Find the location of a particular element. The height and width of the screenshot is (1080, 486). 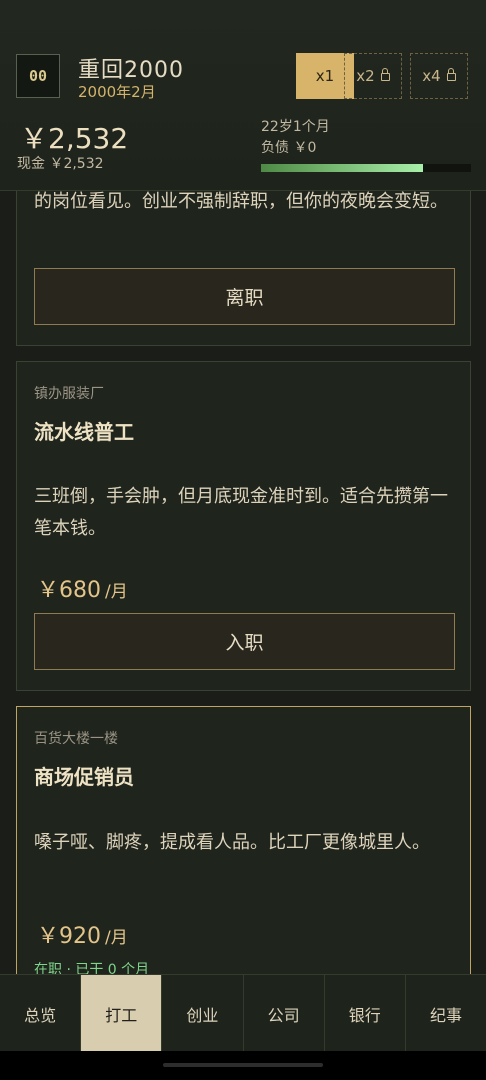

speed-label: x2 is located at coordinates (365, 76).